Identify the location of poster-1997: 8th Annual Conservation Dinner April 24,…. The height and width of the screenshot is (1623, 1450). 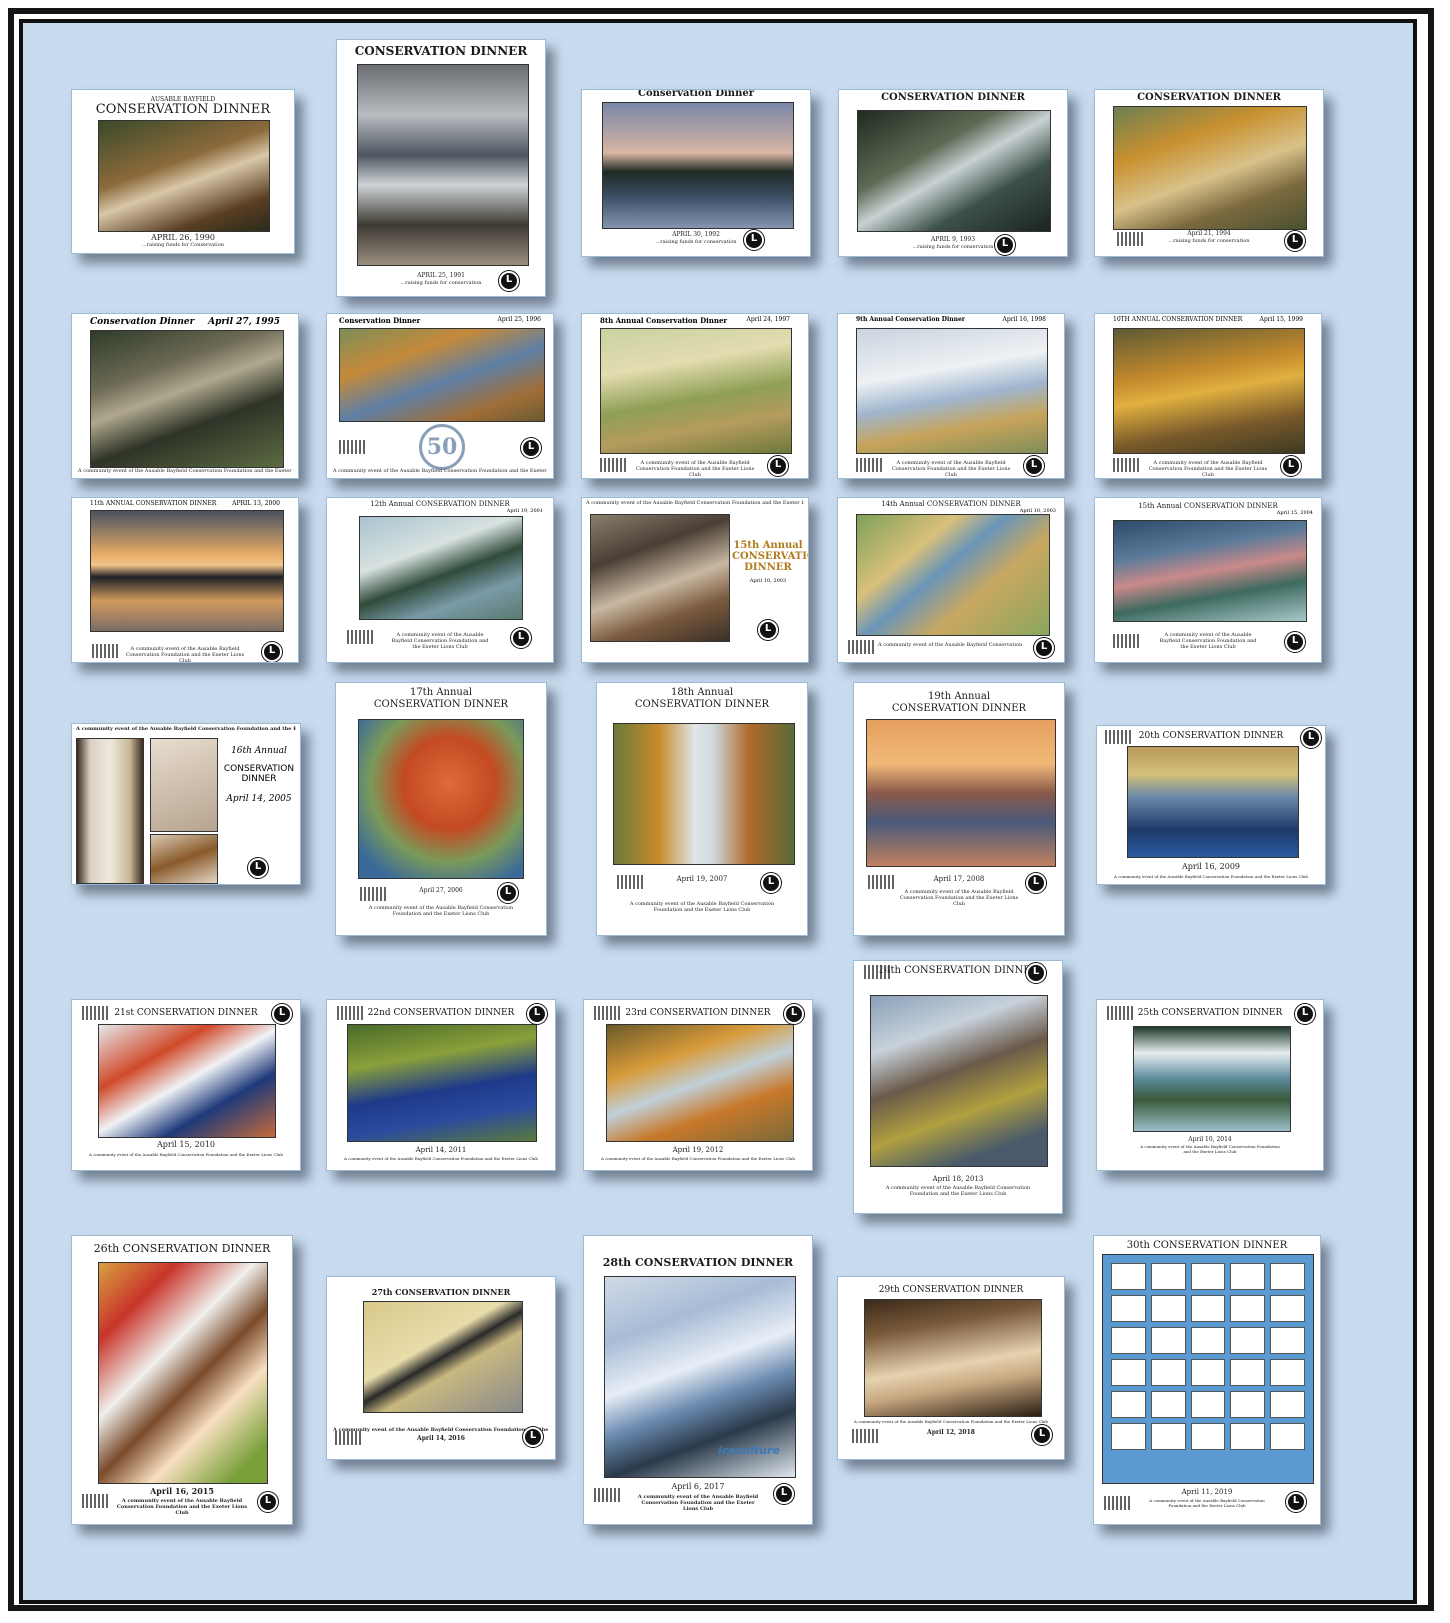
(695, 396).